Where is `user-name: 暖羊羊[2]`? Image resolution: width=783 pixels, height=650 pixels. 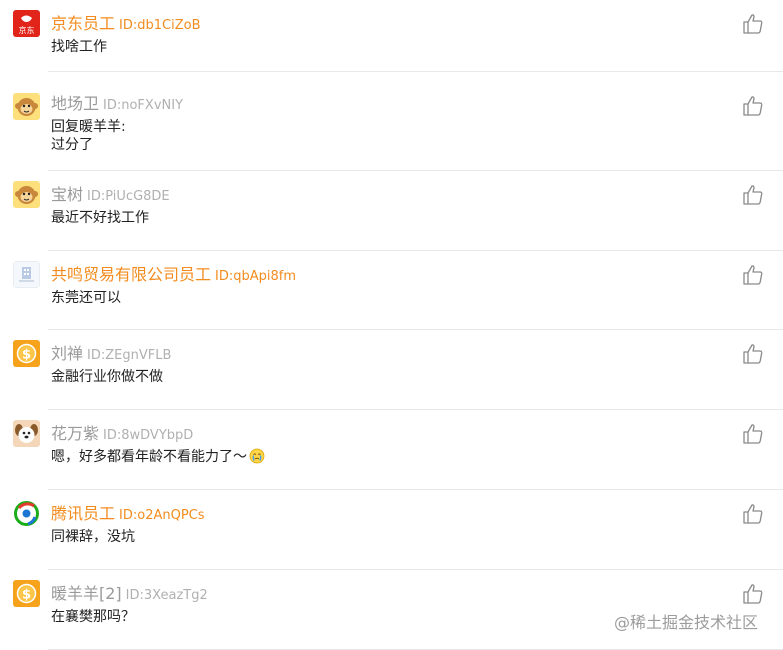
user-name: 暖羊羊[2] is located at coordinates (86, 593).